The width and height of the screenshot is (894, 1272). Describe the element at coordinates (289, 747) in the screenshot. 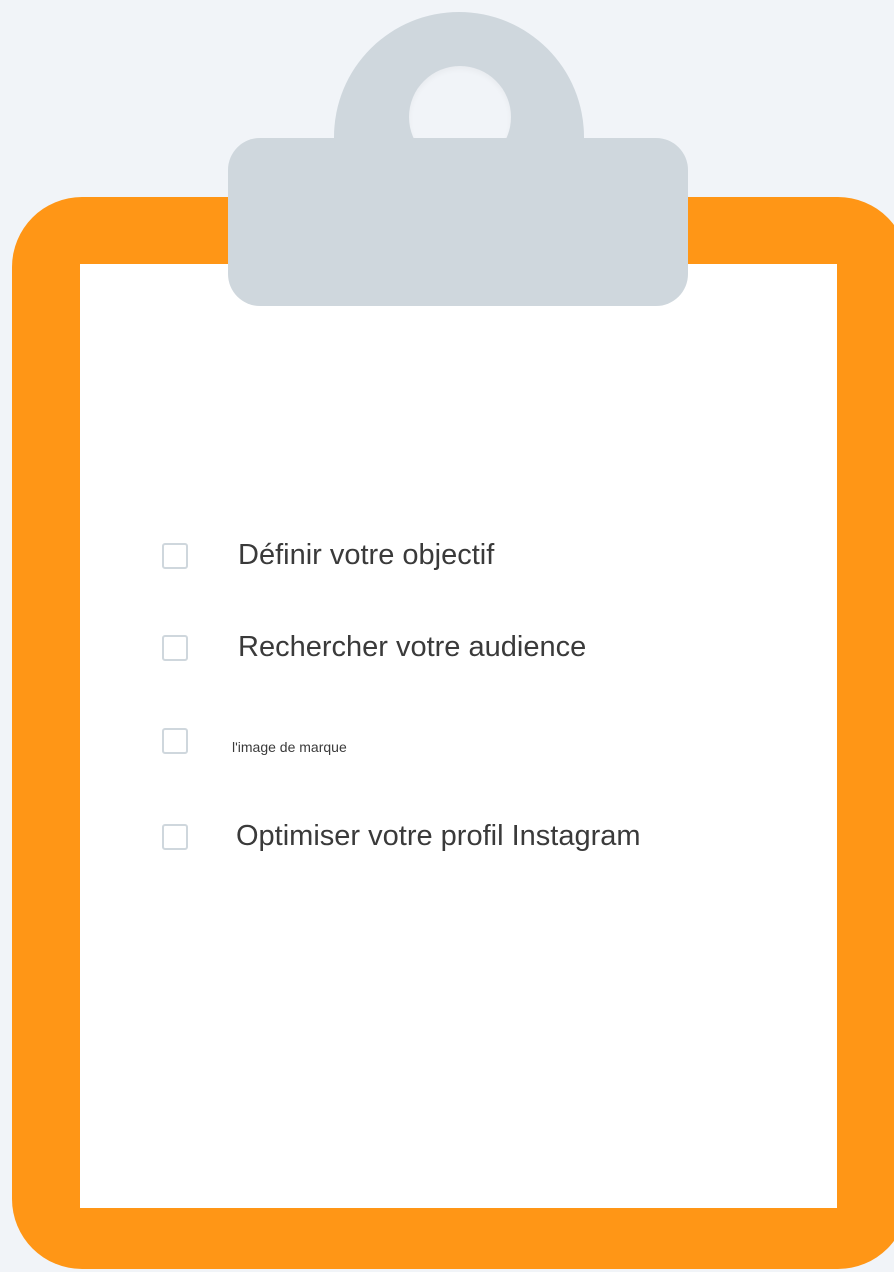

I see `checklist-item-label: l'image de marque` at that location.